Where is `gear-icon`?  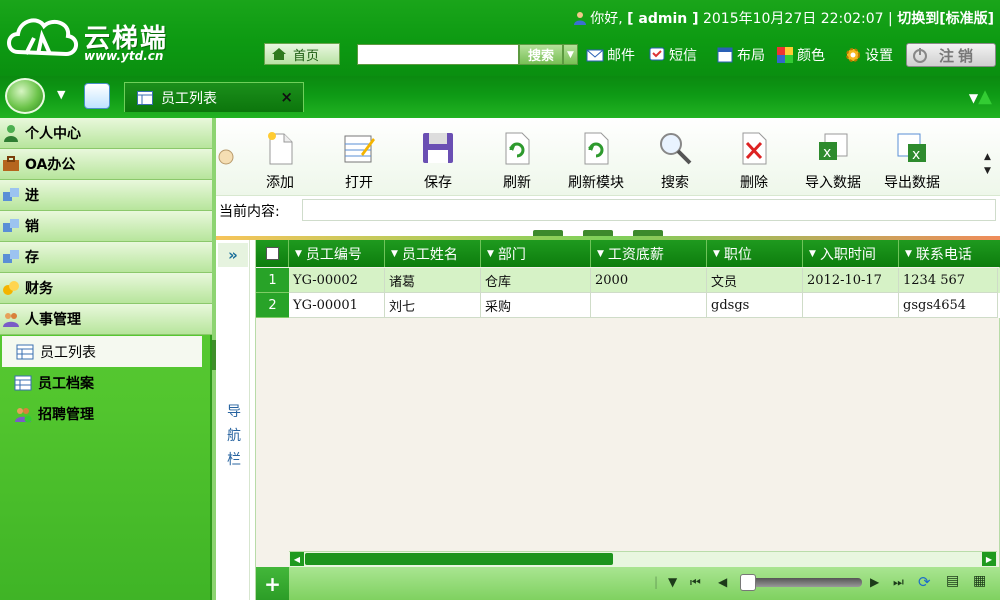
gear-icon is located at coordinates (853, 55).